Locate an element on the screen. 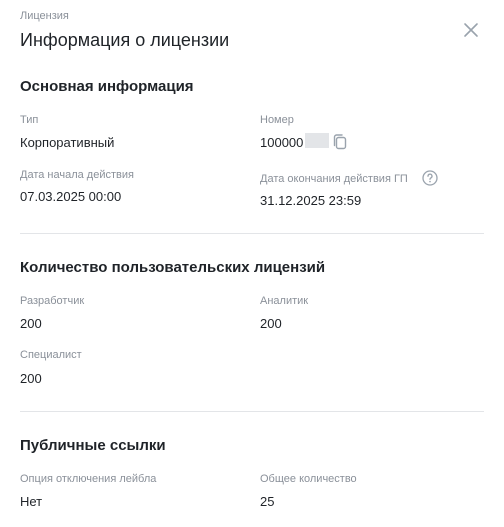 Image resolution: width=504 pixels, height=527 pixels. end-date-help-button is located at coordinates (430, 178).